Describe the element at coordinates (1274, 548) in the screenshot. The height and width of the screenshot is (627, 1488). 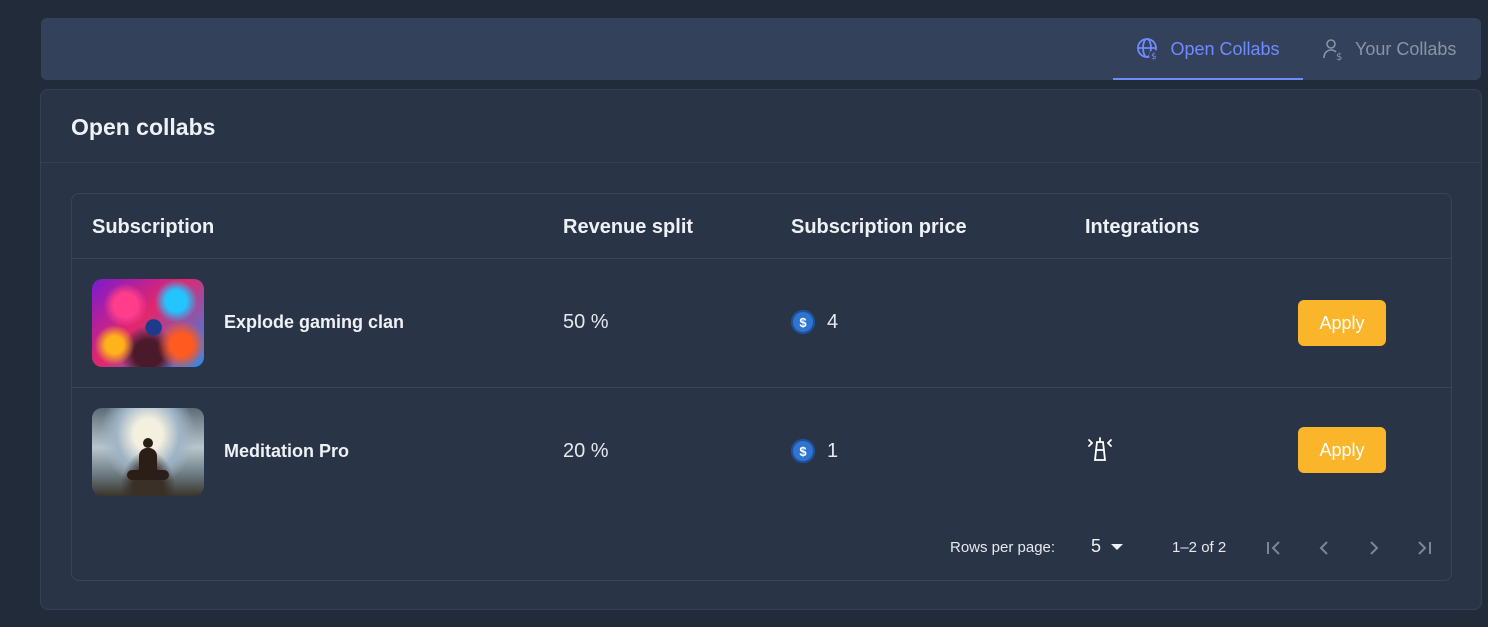
I see `first-page-icon` at that location.